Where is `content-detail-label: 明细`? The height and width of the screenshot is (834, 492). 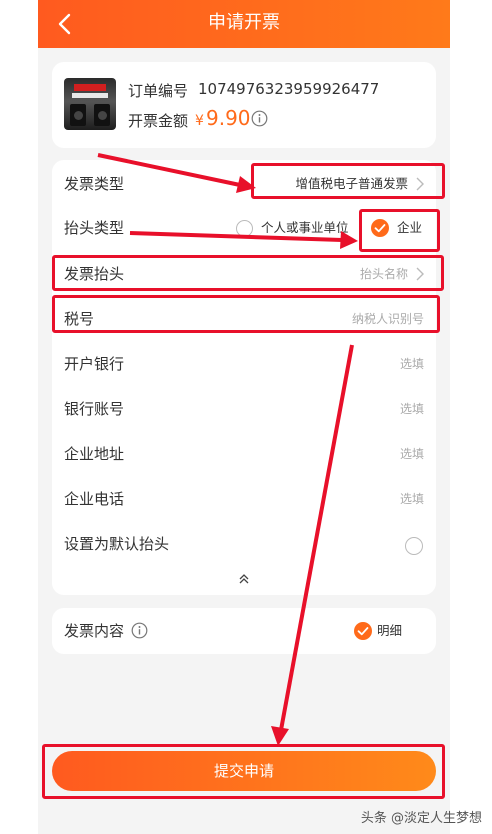
content-detail-label: 明细 is located at coordinates (389, 631).